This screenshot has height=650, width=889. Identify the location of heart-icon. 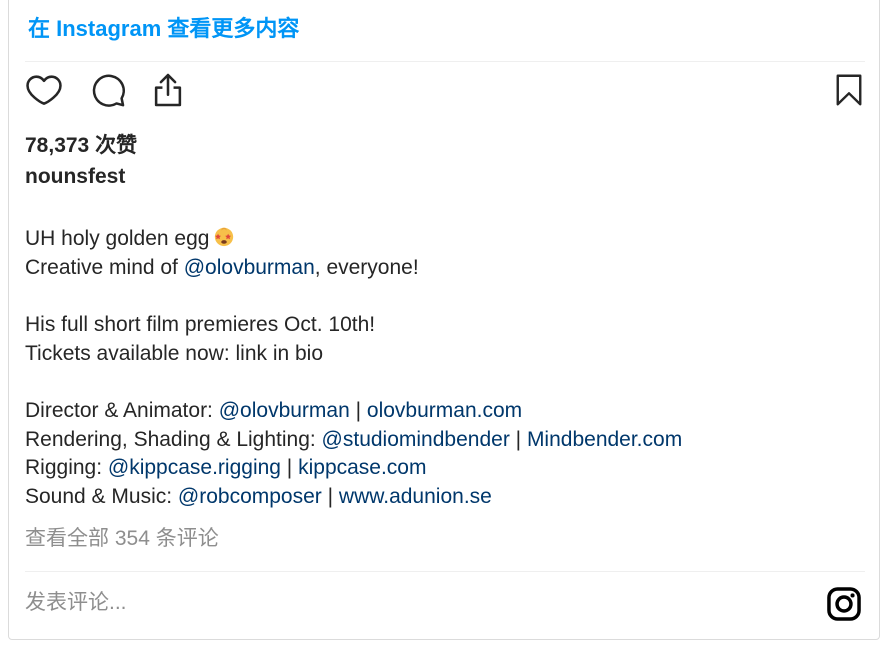
(44, 90).